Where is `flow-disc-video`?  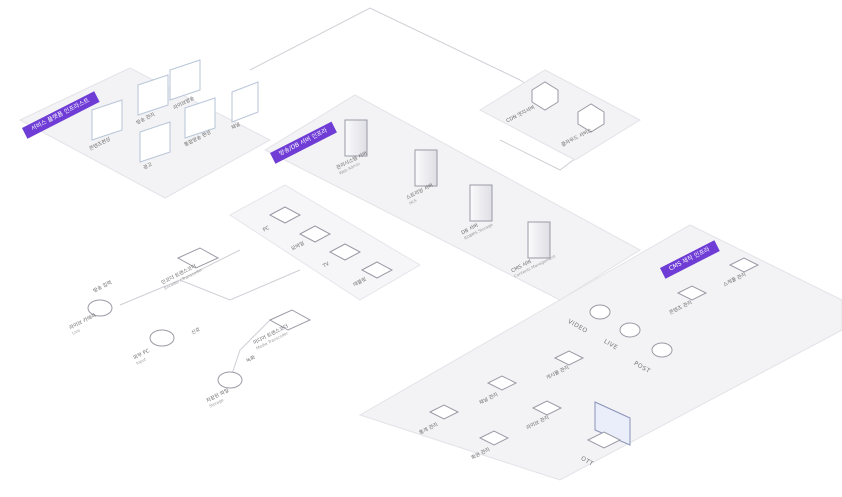 flow-disc-video is located at coordinates (600, 312).